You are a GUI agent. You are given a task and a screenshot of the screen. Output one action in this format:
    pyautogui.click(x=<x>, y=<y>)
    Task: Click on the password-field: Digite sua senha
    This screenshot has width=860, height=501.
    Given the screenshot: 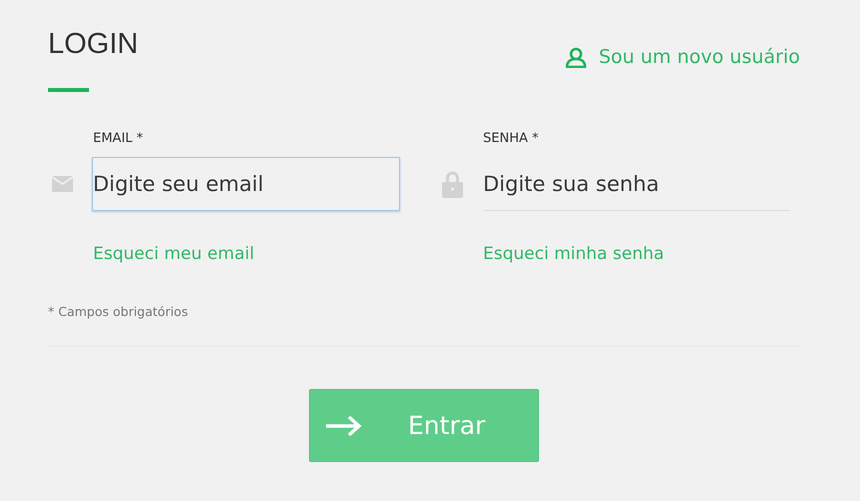 What is the action you would take?
    pyautogui.click(x=636, y=184)
    